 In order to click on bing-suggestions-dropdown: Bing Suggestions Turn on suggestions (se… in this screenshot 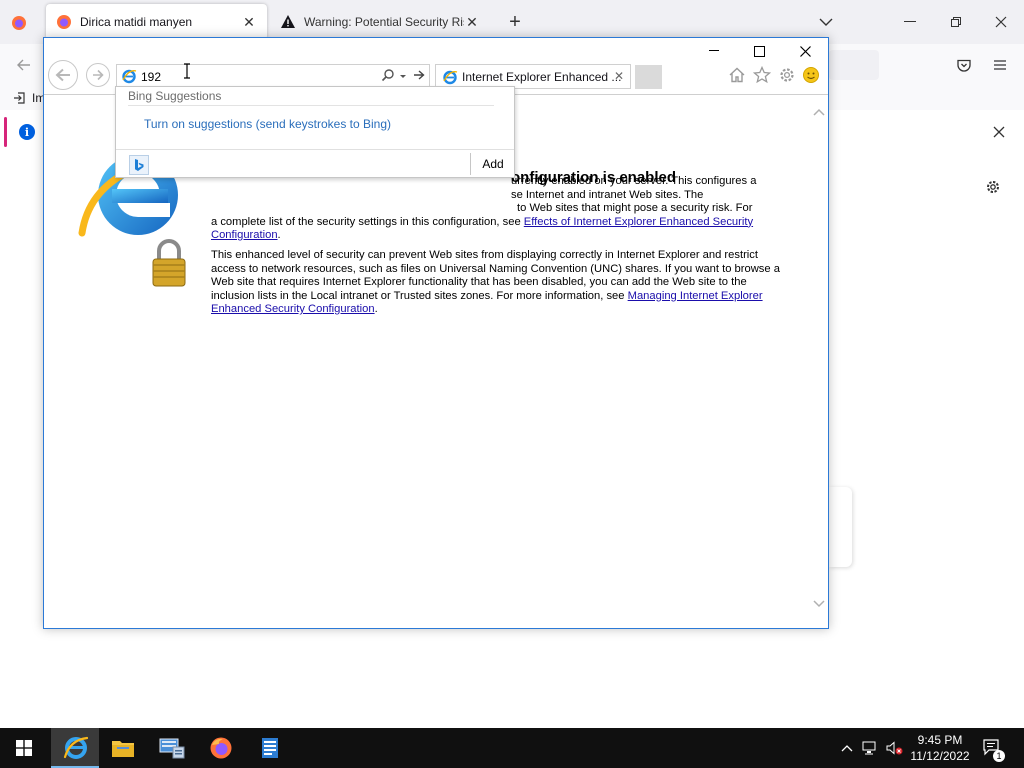, I will do `click(315, 132)`.